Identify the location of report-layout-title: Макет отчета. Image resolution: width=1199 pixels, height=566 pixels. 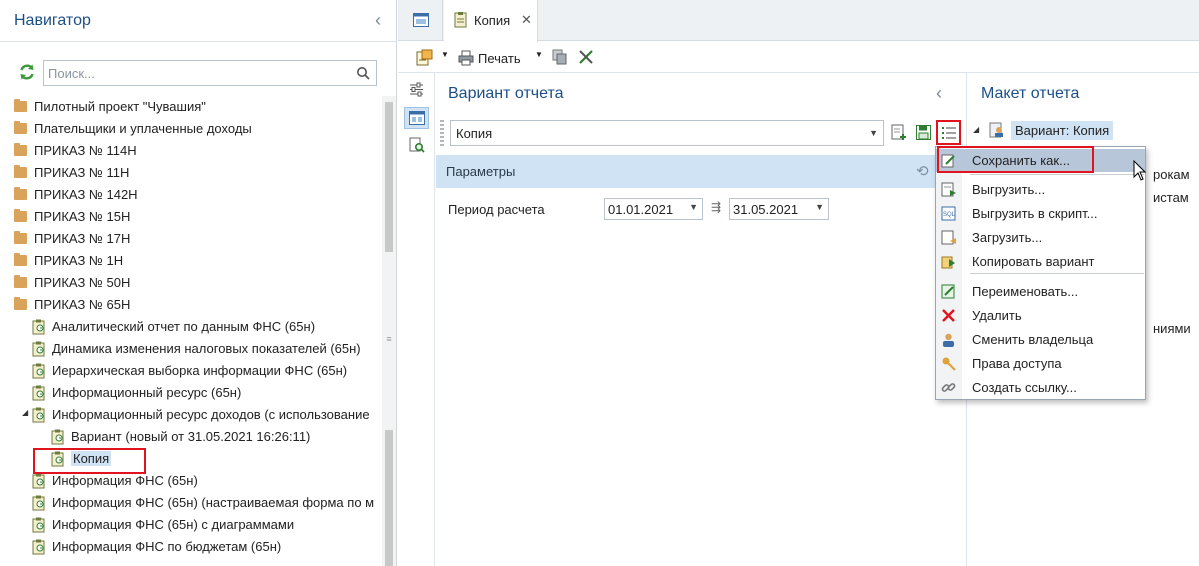
(1030, 93).